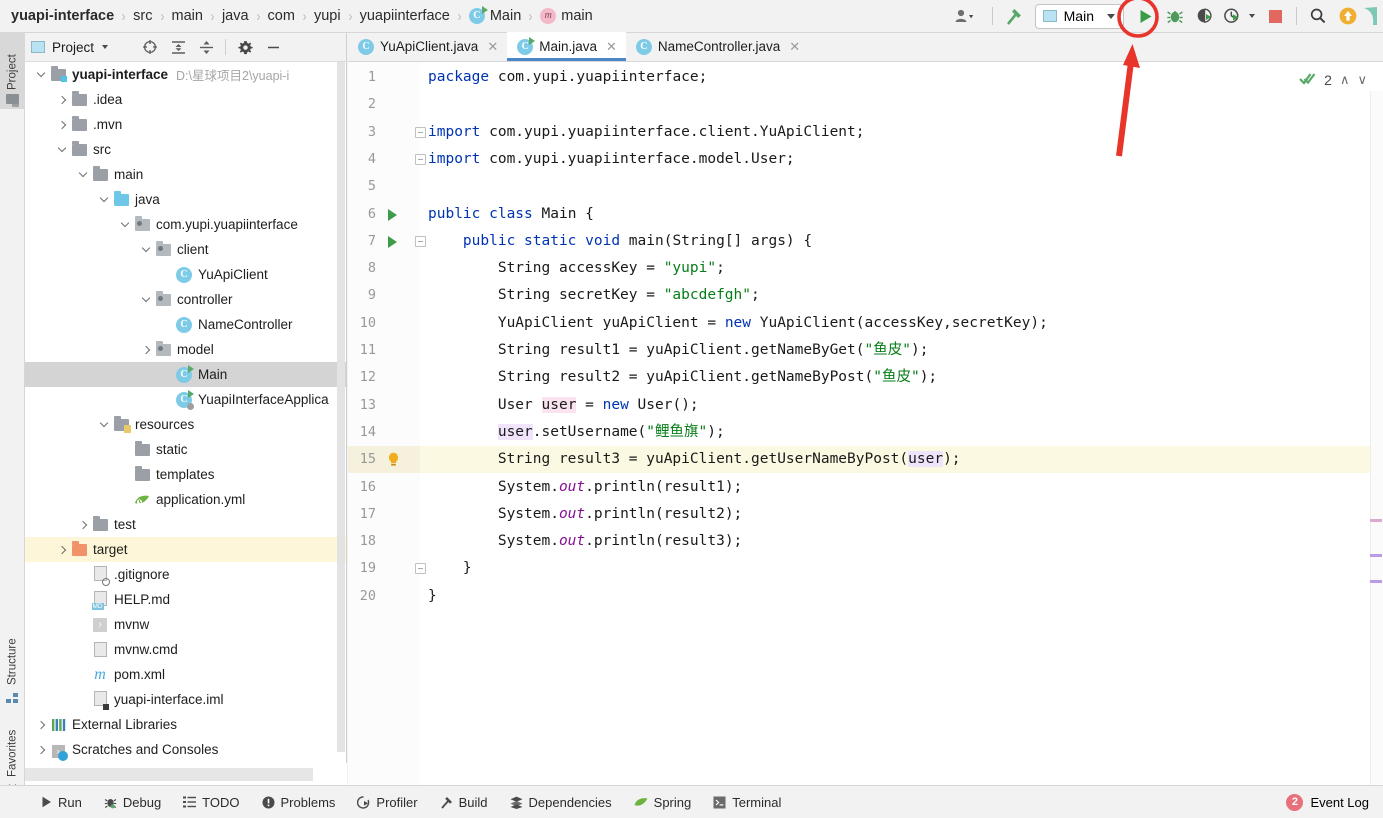 The width and height of the screenshot is (1383, 818). What do you see at coordinates (61, 802) in the screenshot?
I see `status-bar-run: Run` at bounding box center [61, 802].